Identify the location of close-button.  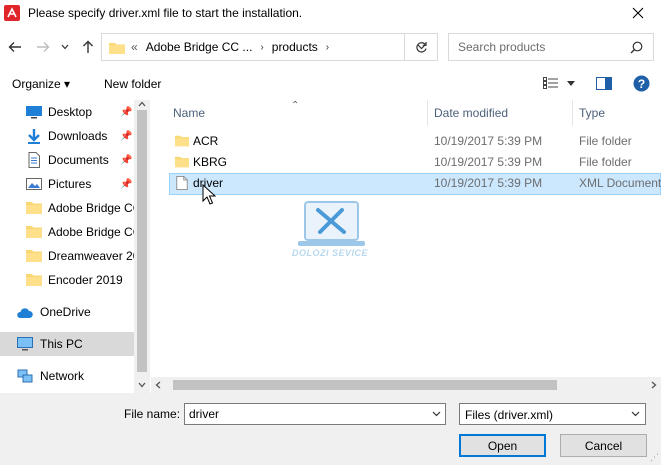
(638, 13).